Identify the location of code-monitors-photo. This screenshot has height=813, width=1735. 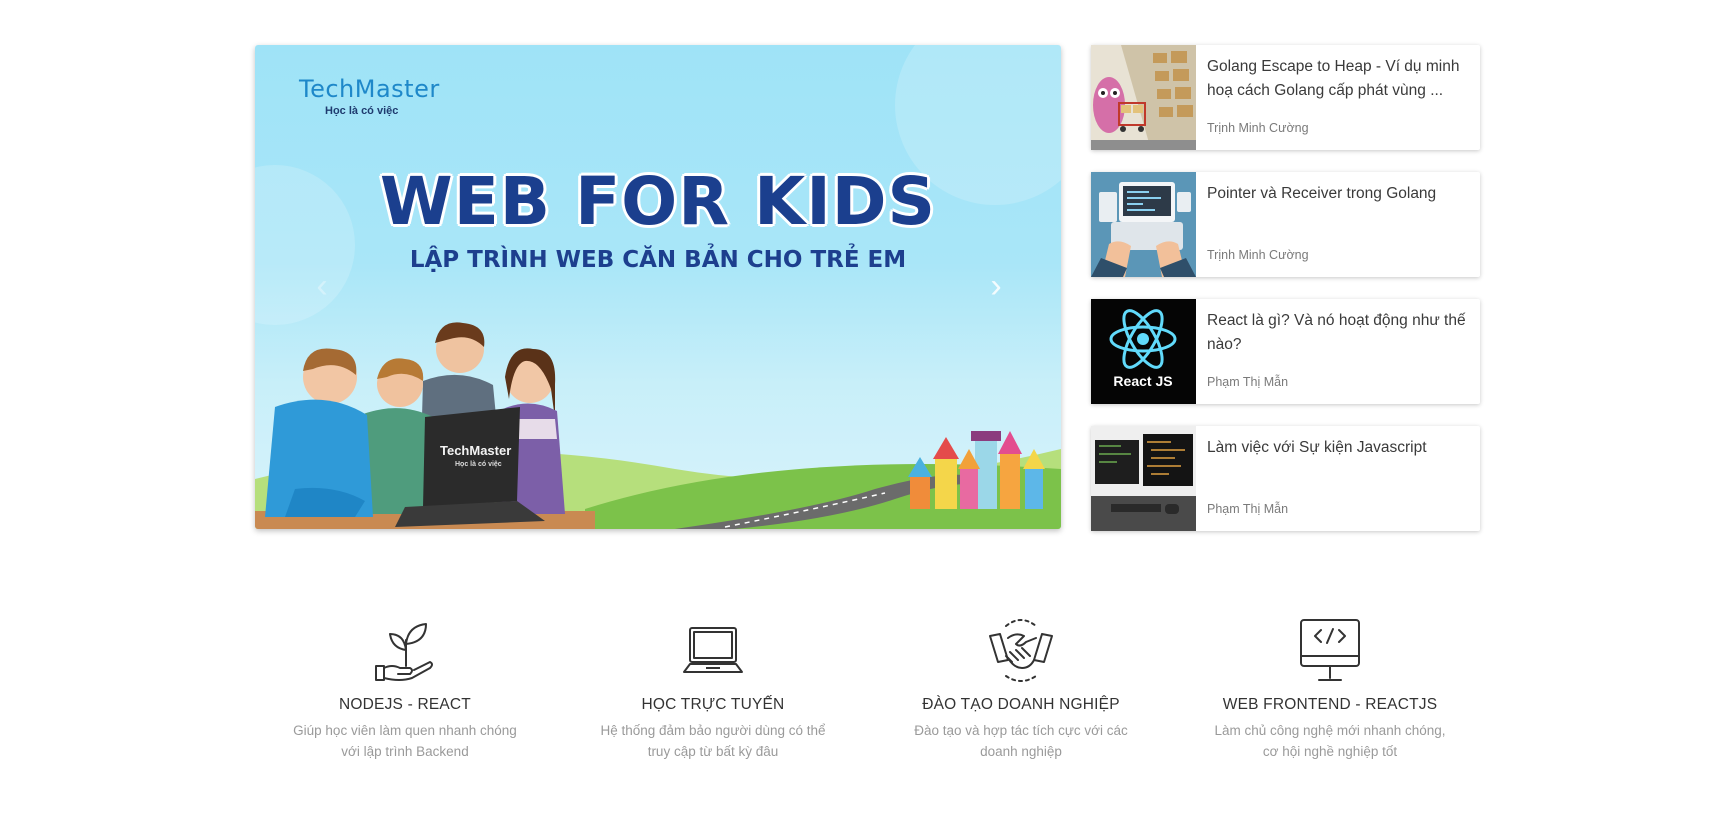
(1143, 478).